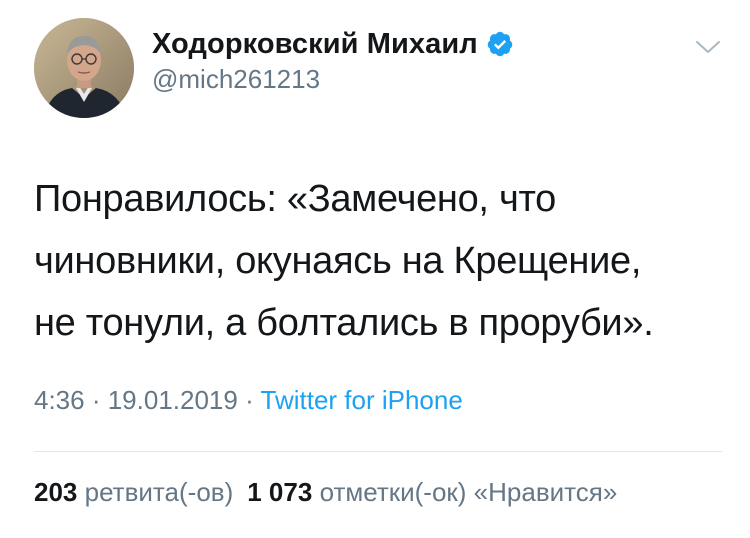 This screenshot has height=538, width=750. Describe the element at coordinates (315, 44) in the screenshot. I see `author-display-name: Ходорковский Михаил` at that location.